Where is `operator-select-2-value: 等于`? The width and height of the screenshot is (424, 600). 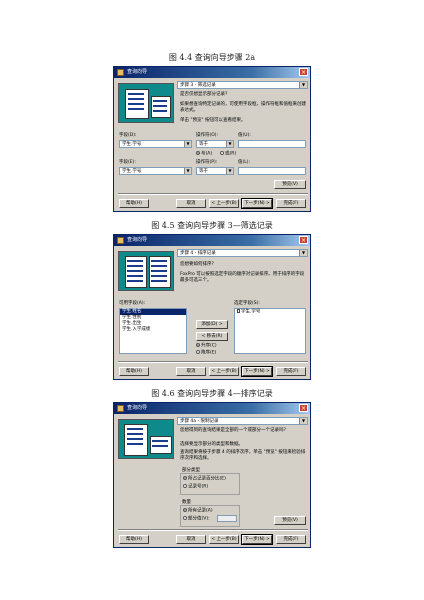 operator-select-2-value: 等于 is located at coordinates (203, 171).